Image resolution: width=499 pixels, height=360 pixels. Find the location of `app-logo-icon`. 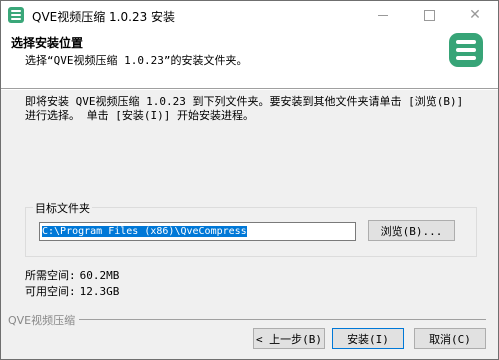

app-logo-icon is located at coordinates (16, 15).